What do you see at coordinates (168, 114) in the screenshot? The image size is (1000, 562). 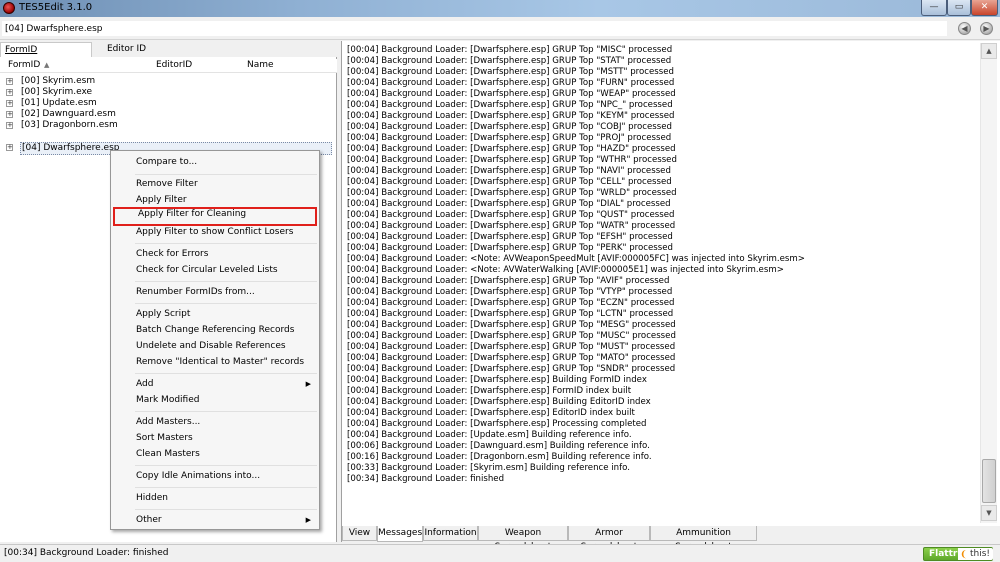 I see `tree-row: + [02] Dawnguard.esm` at bounding box center [168, 114].